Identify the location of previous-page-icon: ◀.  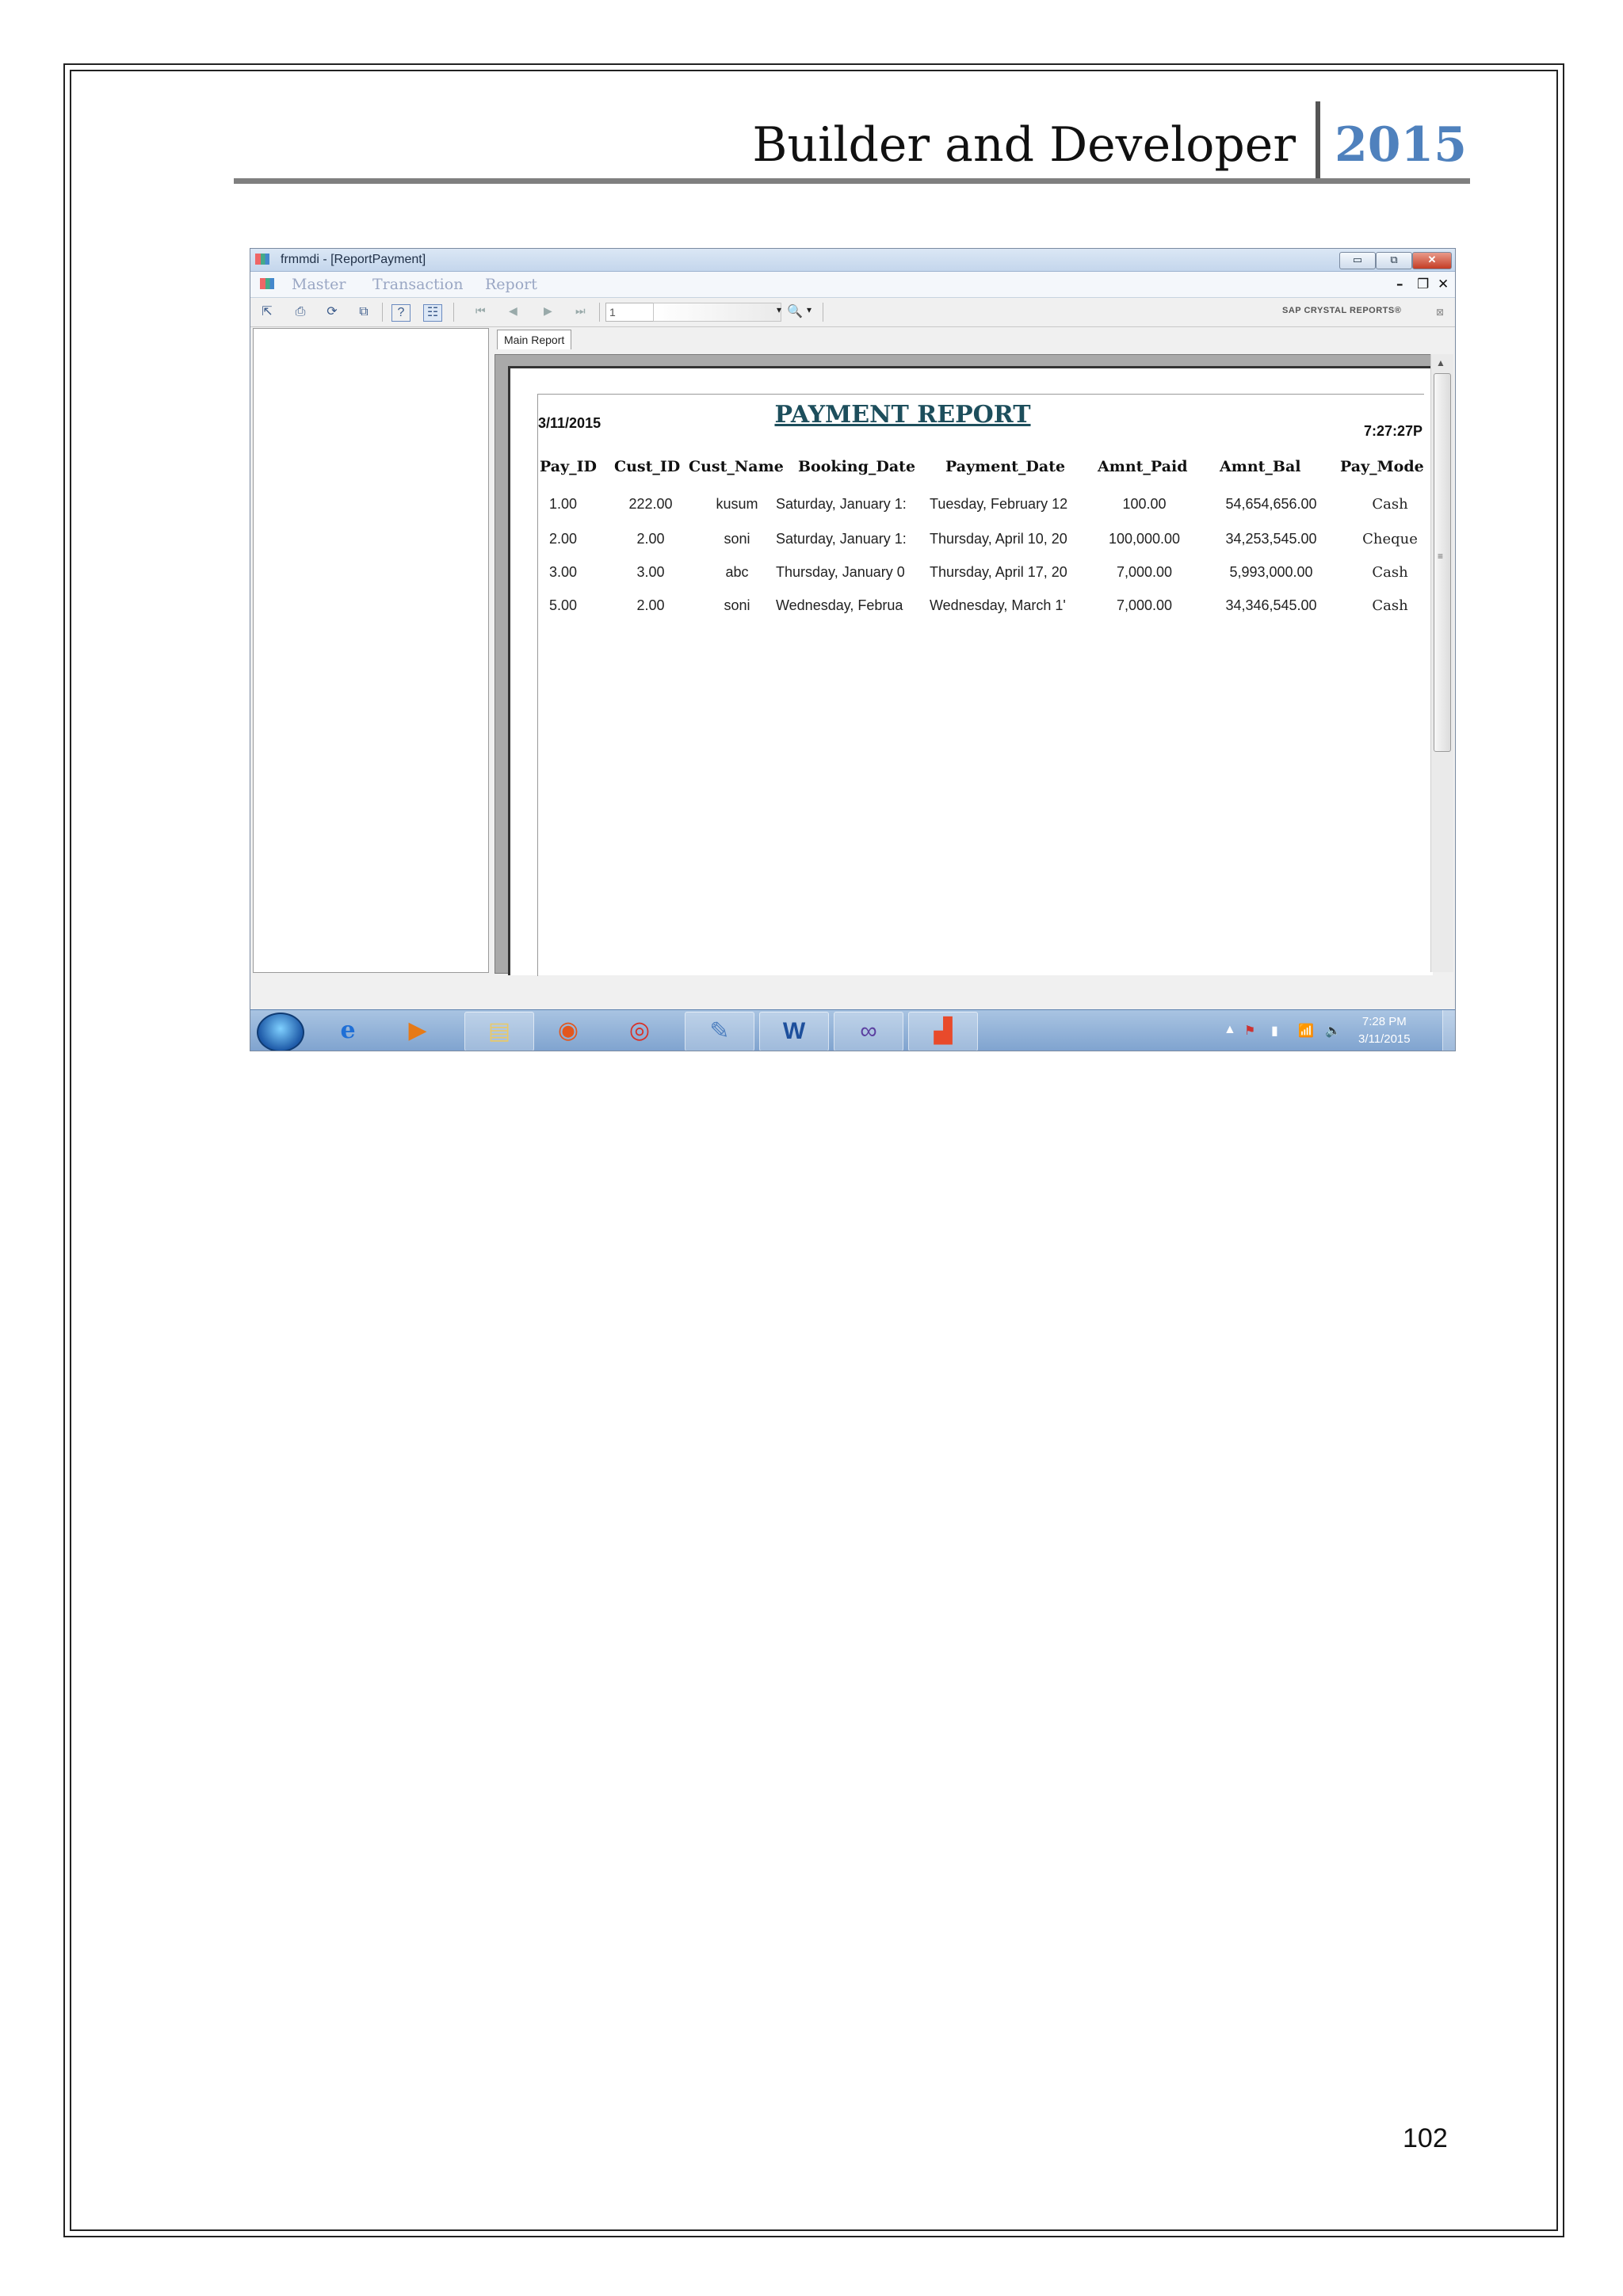
(513, 311).